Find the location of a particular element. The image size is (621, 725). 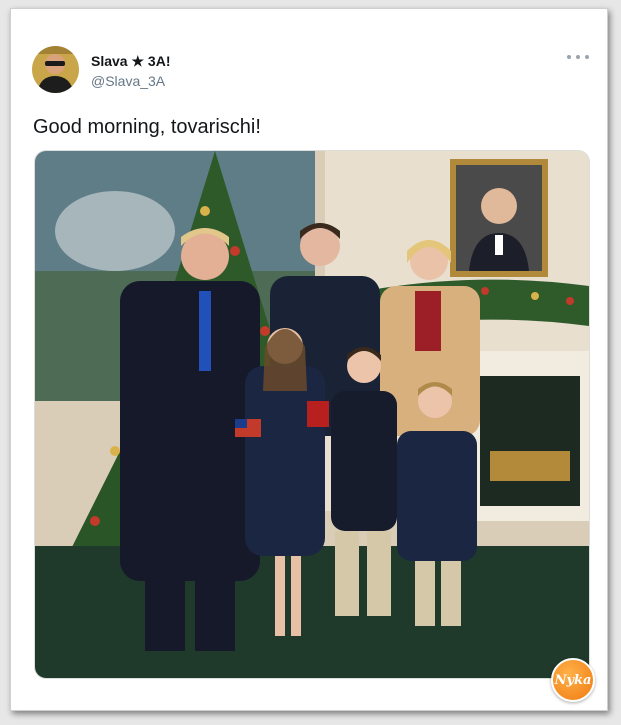

display-name: Slava ★ 3A! is located at coordinates (130, 61).